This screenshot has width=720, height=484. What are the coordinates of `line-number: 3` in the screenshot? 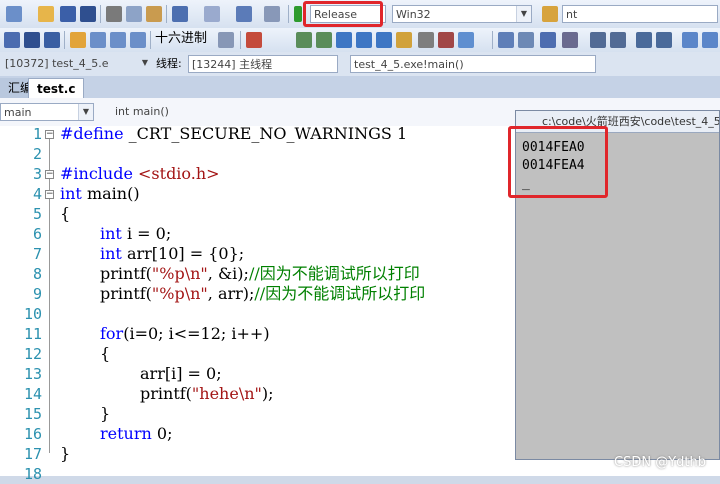 It's located at (37, 174).